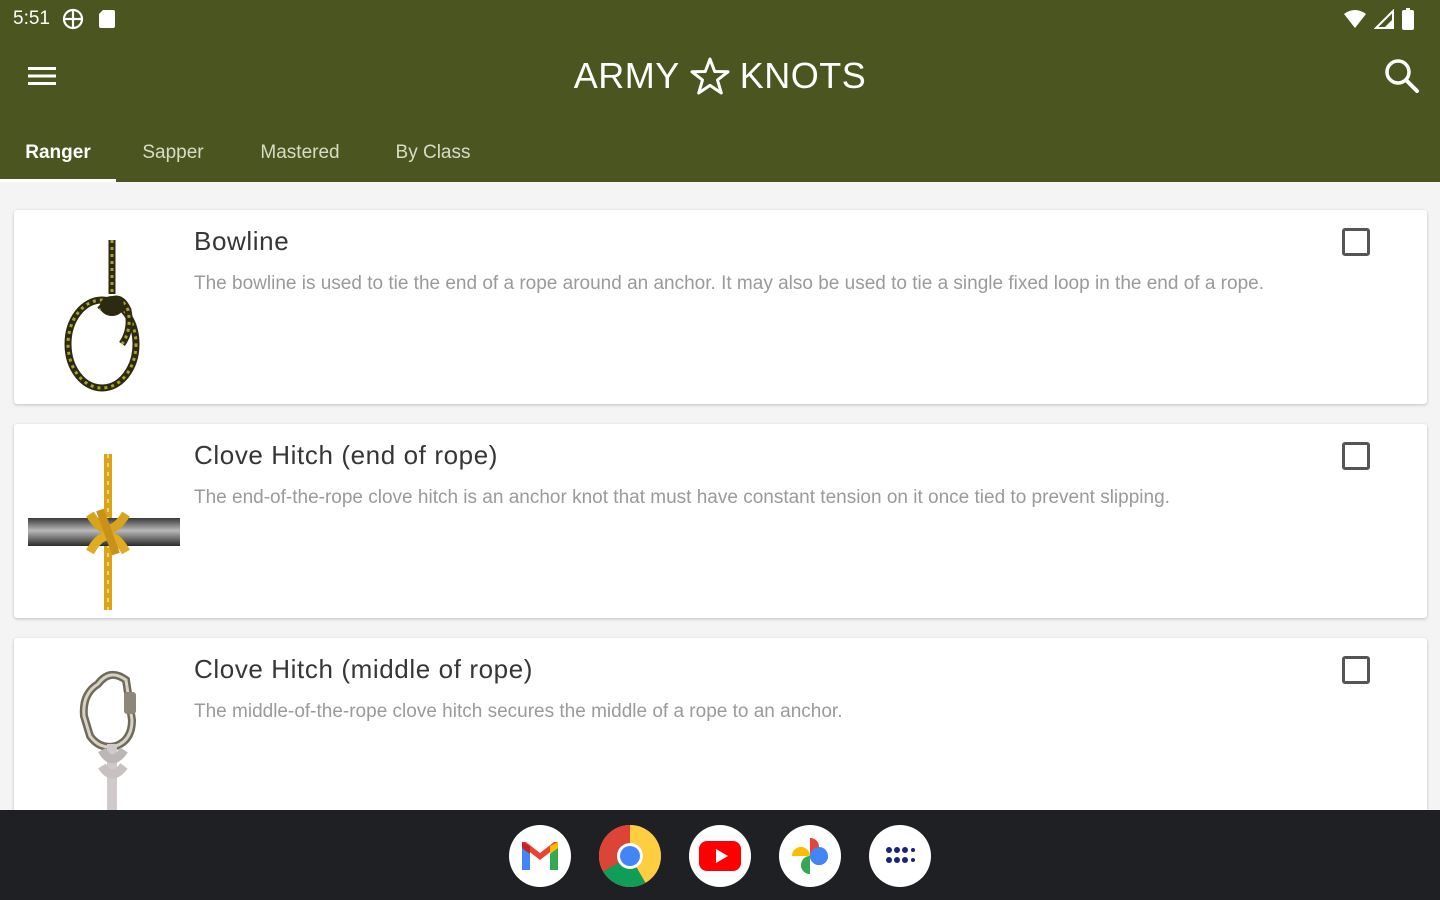  What do you see at coordinates (433, 153) in the screenshot?
I see `tab-by-class: By Class` at bounding box center [433, 153].